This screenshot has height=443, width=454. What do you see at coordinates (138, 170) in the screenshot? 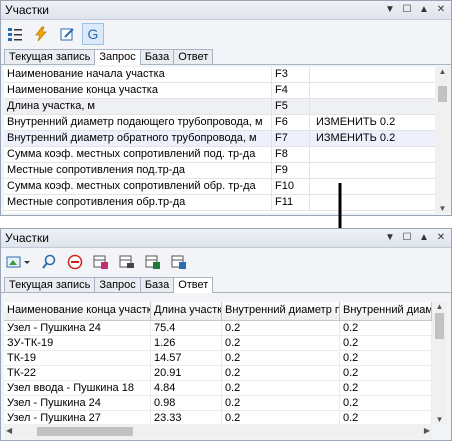
I see `field-name: Местные сопротивления под.тр-да` at bounding box center [138, 170].